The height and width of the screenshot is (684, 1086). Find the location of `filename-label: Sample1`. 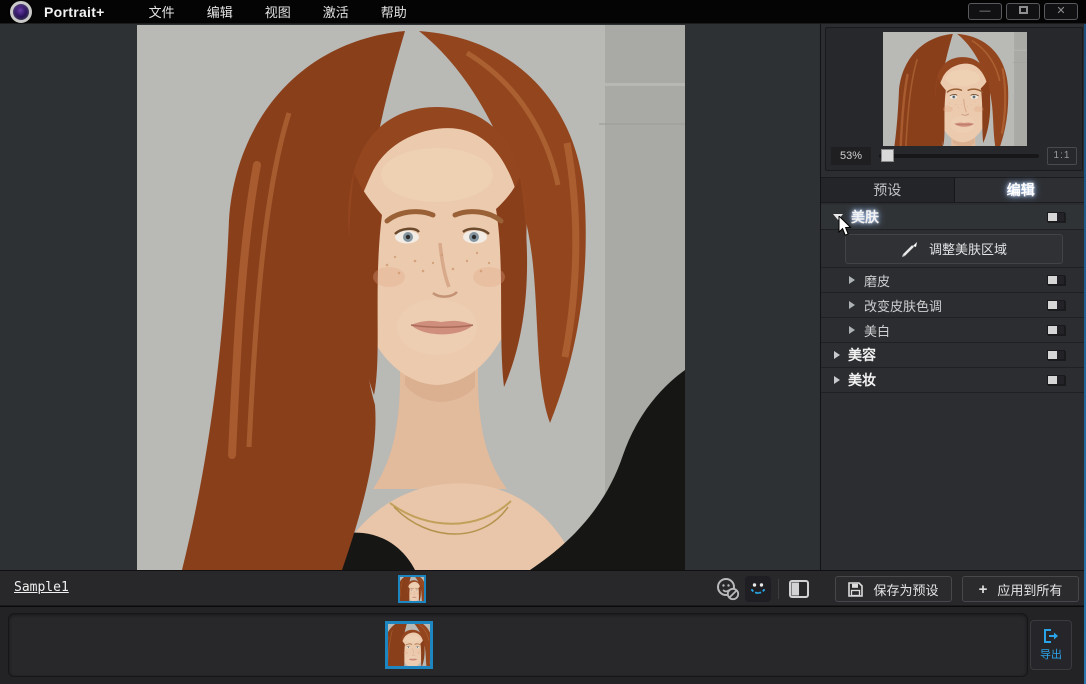

filename-label: Sample1 is located at coordinates (41, 587).